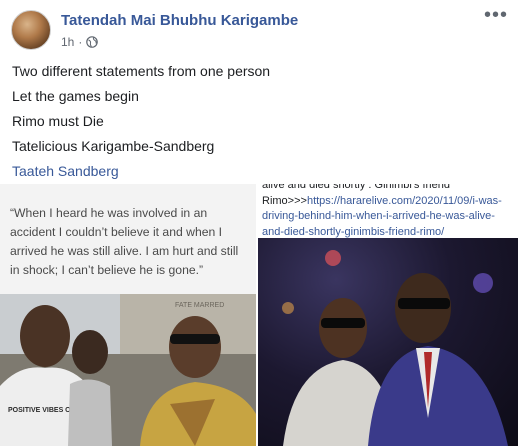 The image size is (518, 446). I want to click on post-author-name: Tatendah Mai Bhubhu Karigambe, so click(179, 20).